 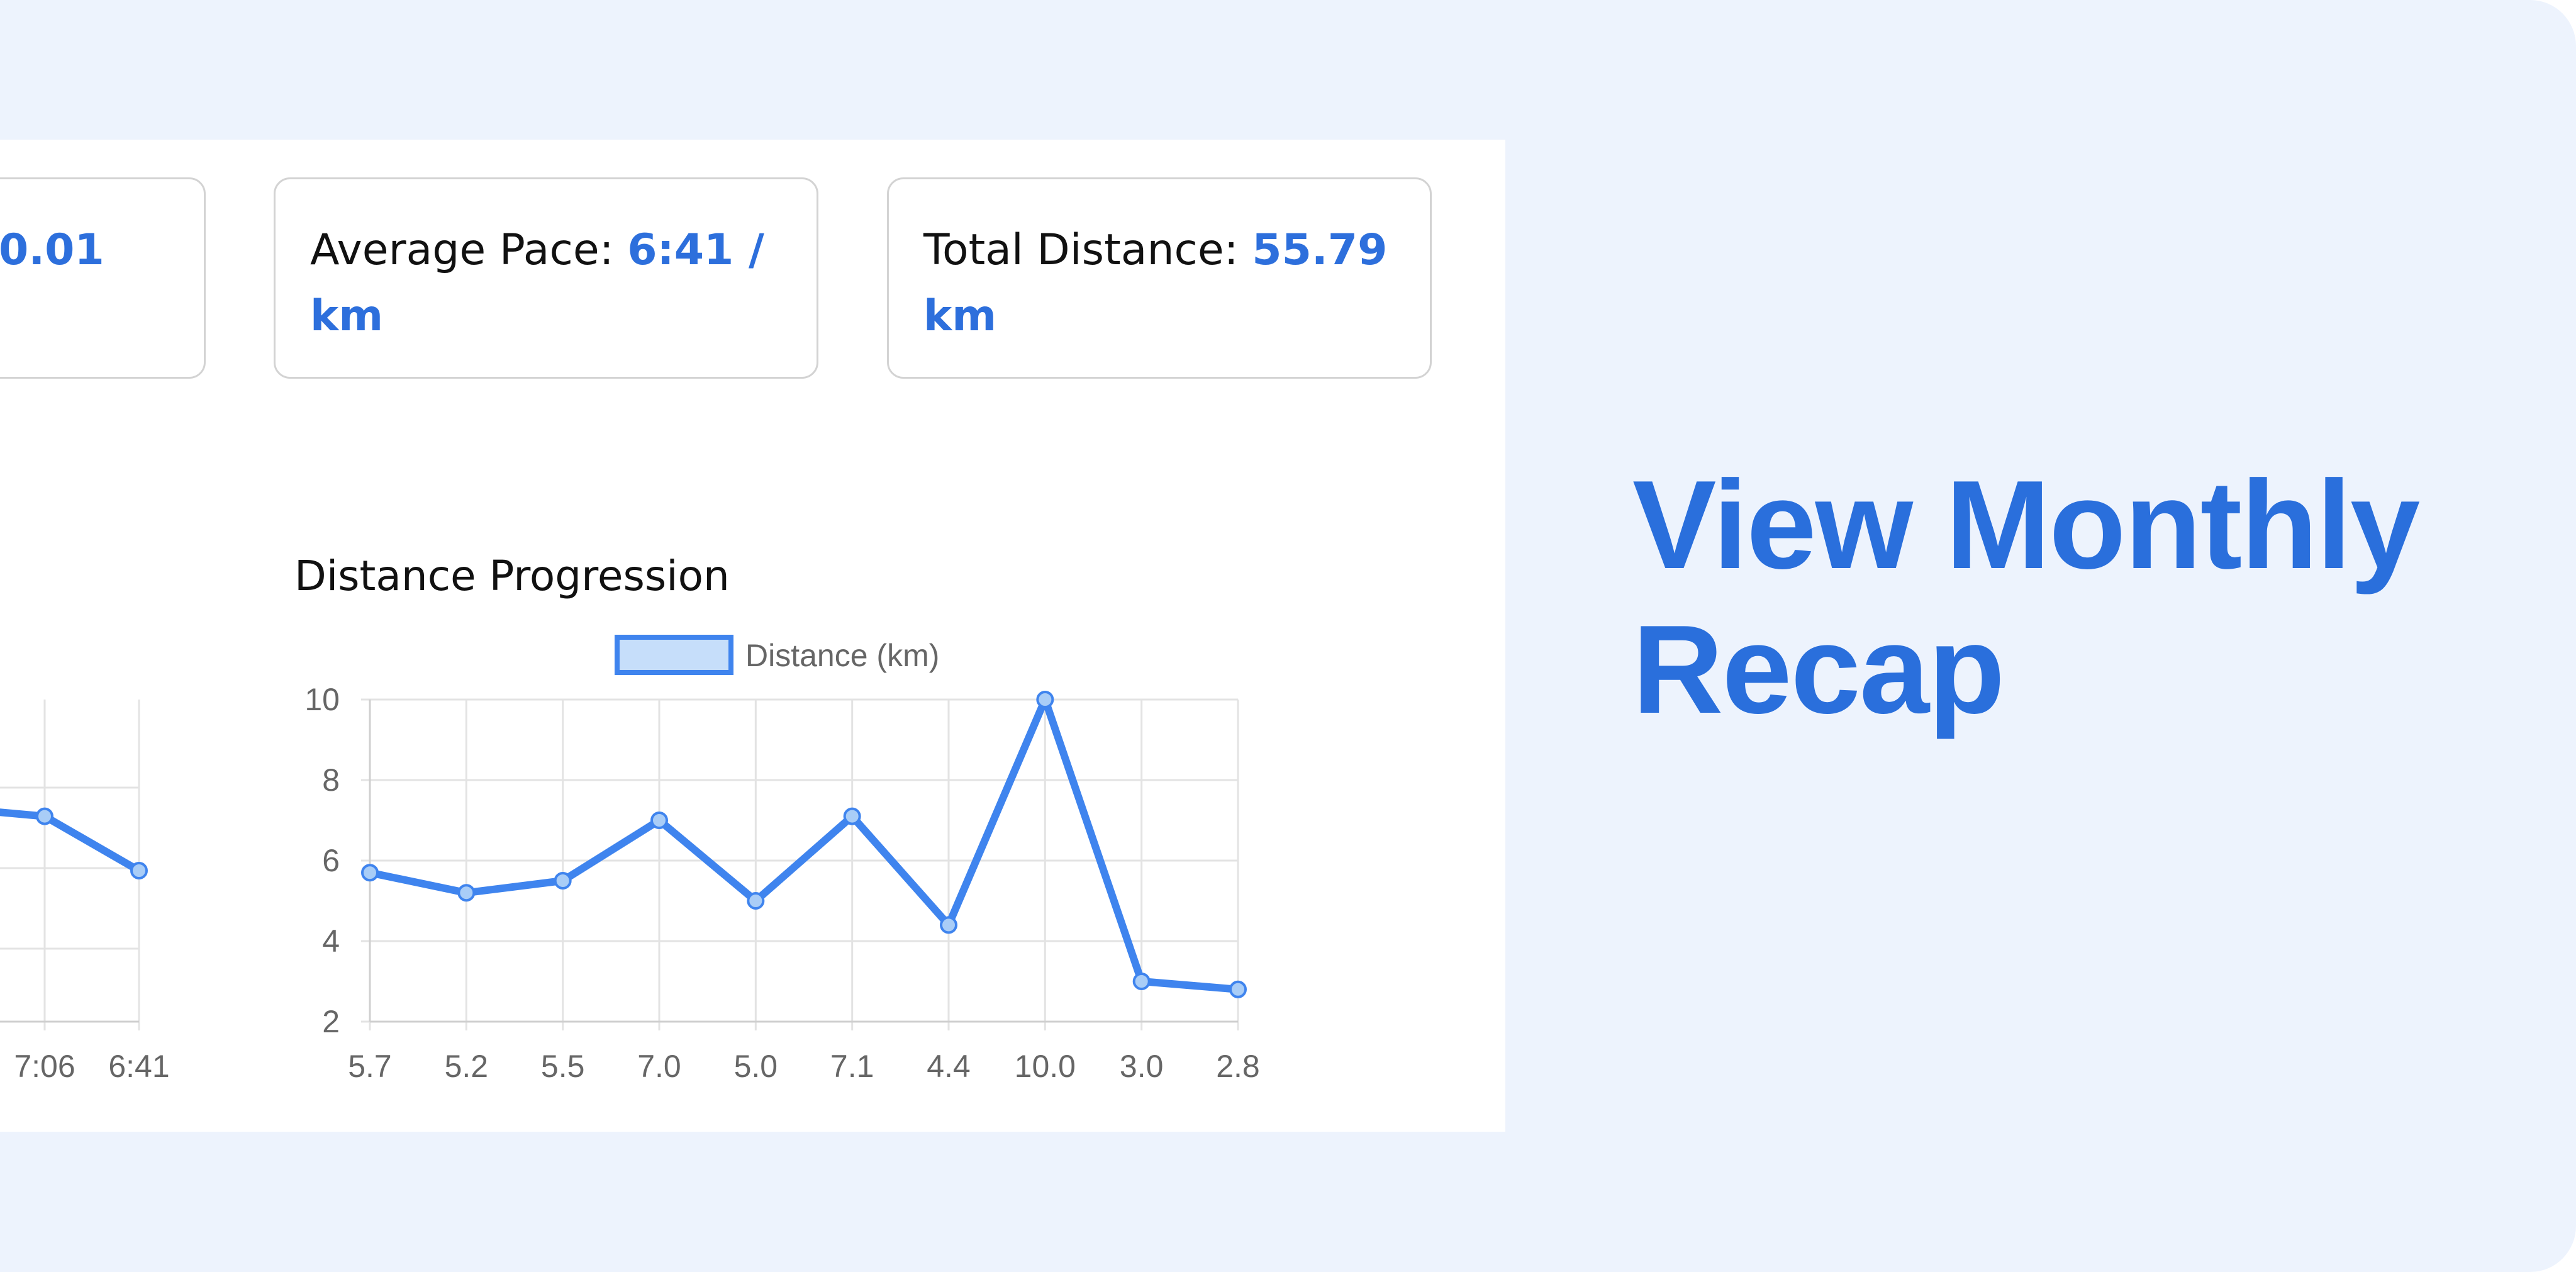 I want to click on headline: View Monthly Recap, so click(x=2026, y=597).